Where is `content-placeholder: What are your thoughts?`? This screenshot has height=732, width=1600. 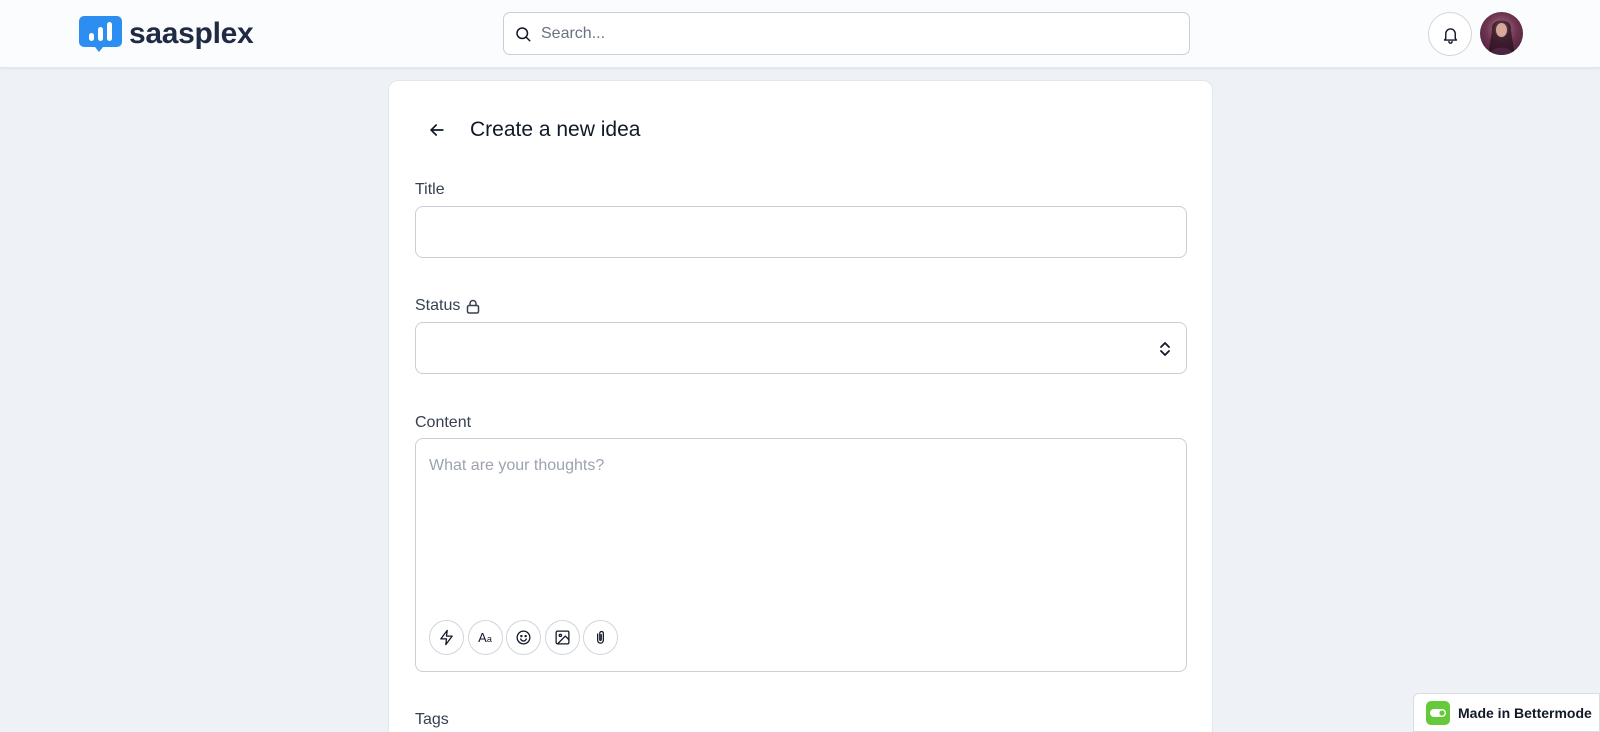
content-placeholder: What are your thoughts? is located at coordinates (517, 465).